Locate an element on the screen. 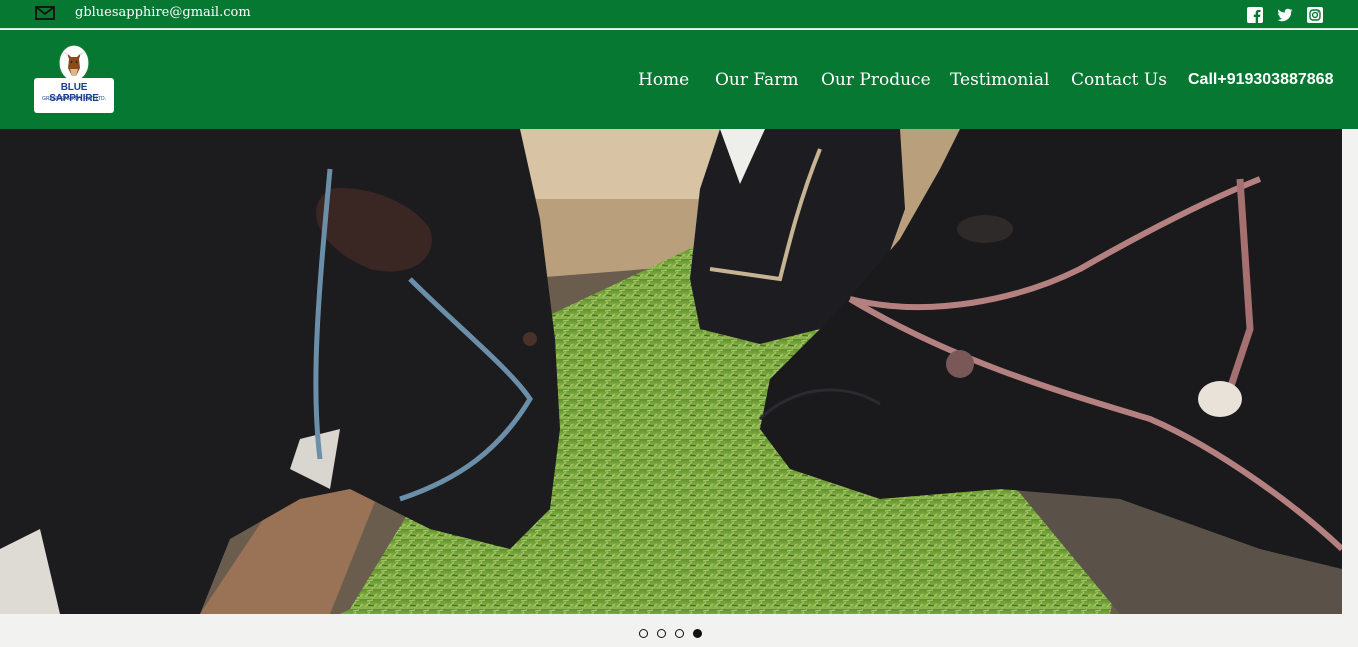  company-logo: BLUE SAPPHIRE GREEN ENERGY PVT. LTD. is located at coordinates (74, 78).